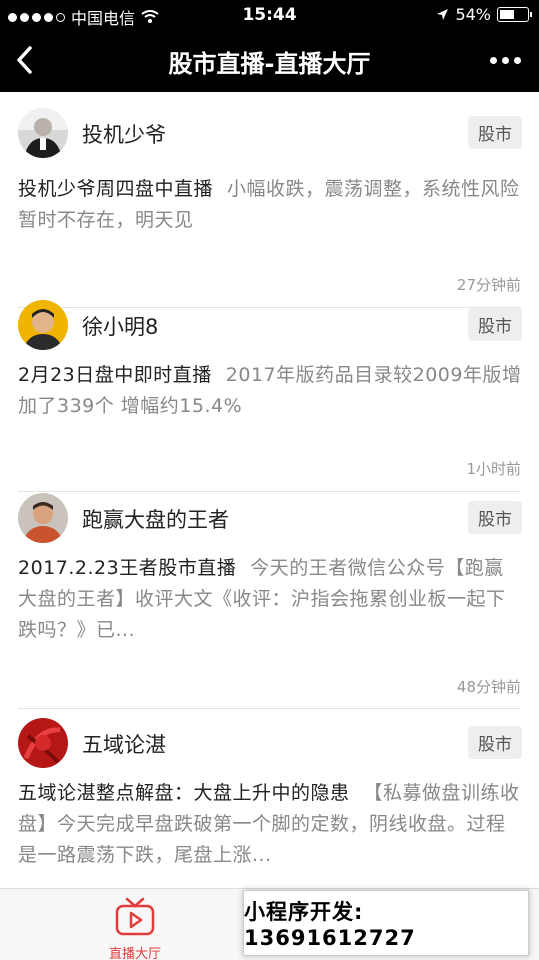  What do you see at coordinates (116, 189) in the screenshot?
I see `post-title: 投机少爷周四盘中直播` at bounding box center [116, 189].